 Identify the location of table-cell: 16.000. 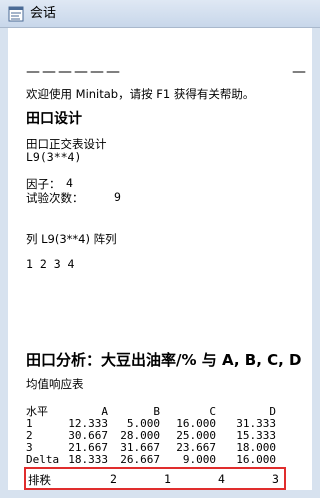
(256, 459).